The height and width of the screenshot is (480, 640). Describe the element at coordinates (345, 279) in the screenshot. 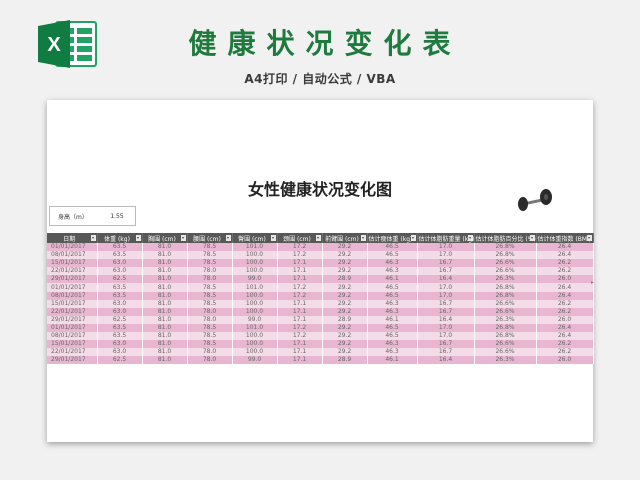

I see `table-cell: 28.9` at that location.